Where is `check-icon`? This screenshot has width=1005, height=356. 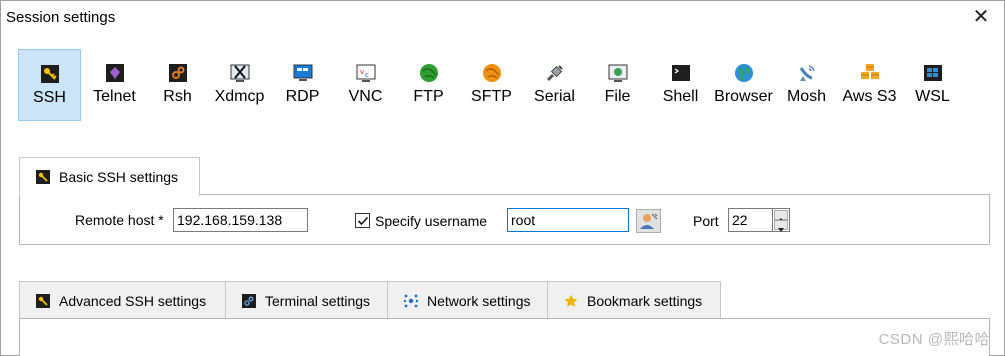
check-icon is located at coordinates (363, 221).